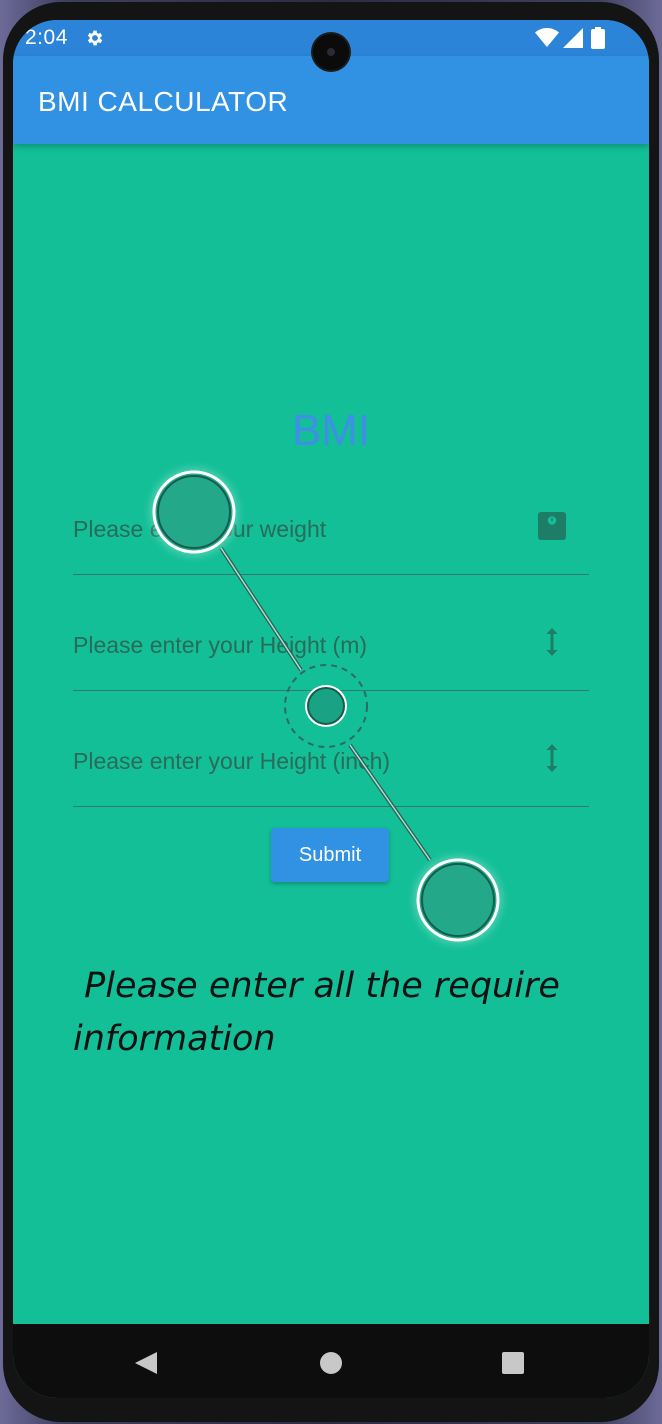 The image size is (662, 1424). Describe the element at coordinates (293, 761) in the screenshot. I see `height-inch-input` at that location.